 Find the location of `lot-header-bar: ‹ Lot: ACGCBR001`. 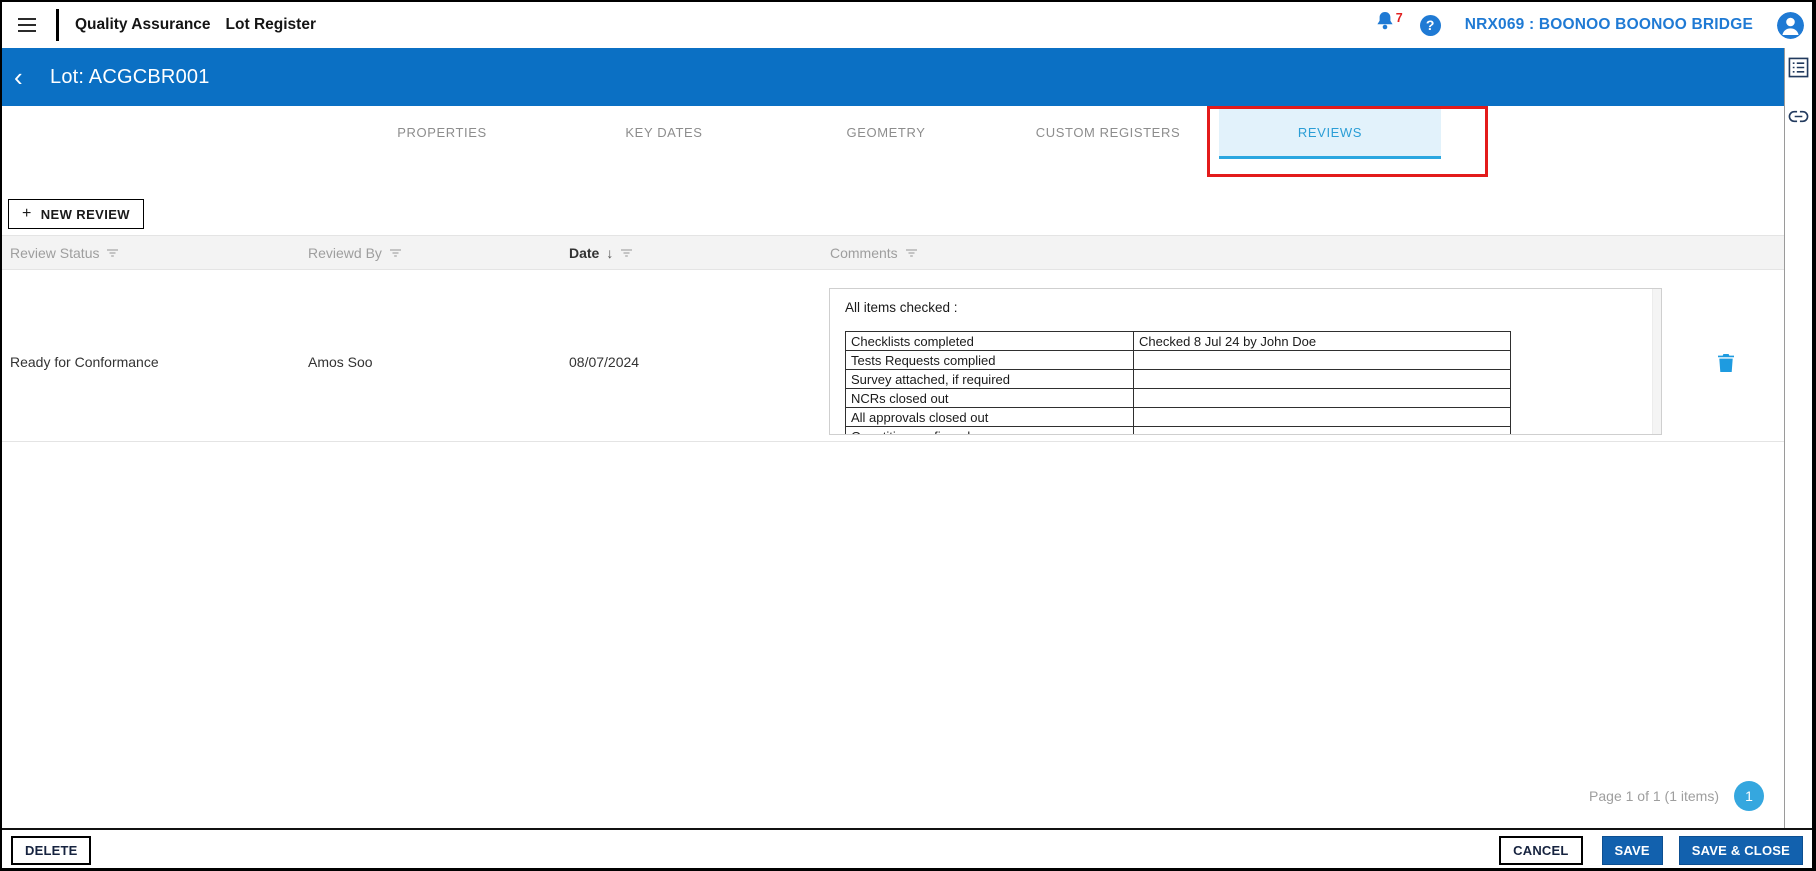

lot-header-bar: ‹ Lot: ACGCBR001 is located at coordinates (893, 77).